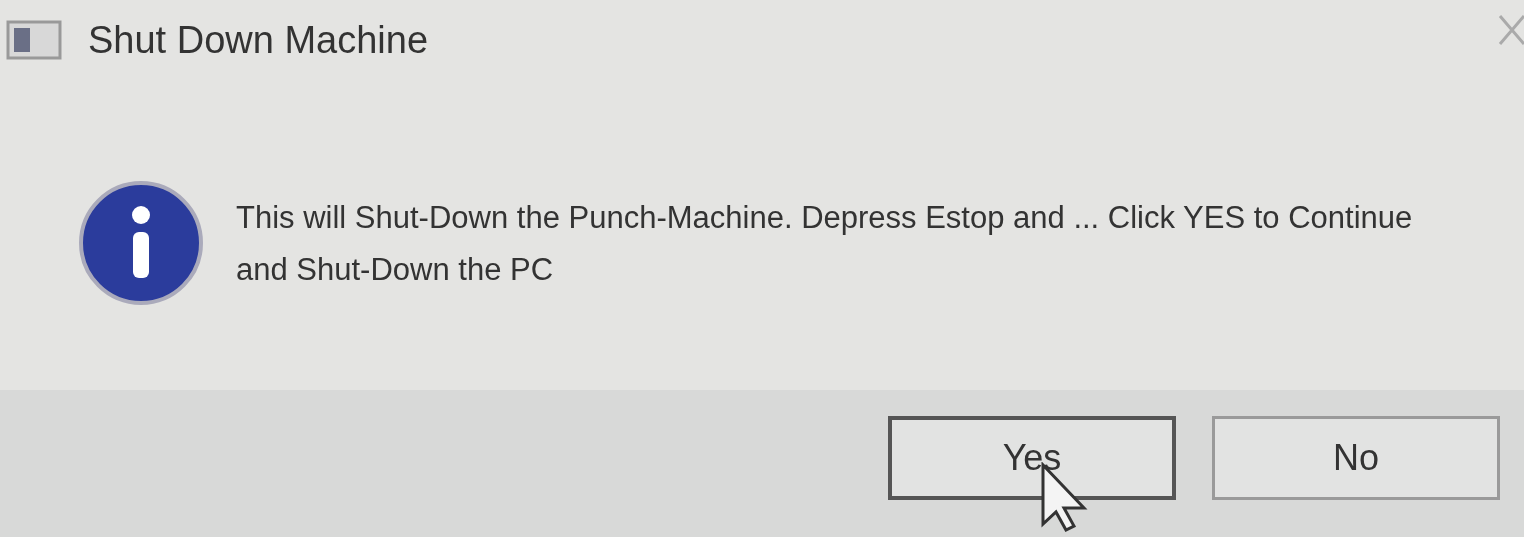 Image resolution: width=1524 pixels, height=537 pixels. I want to click on message-text: This will Shut-Down the Punch-Machine. Depress Estop and ... Click YES to Continue and Shut-Down the PC, so click(825, 244).